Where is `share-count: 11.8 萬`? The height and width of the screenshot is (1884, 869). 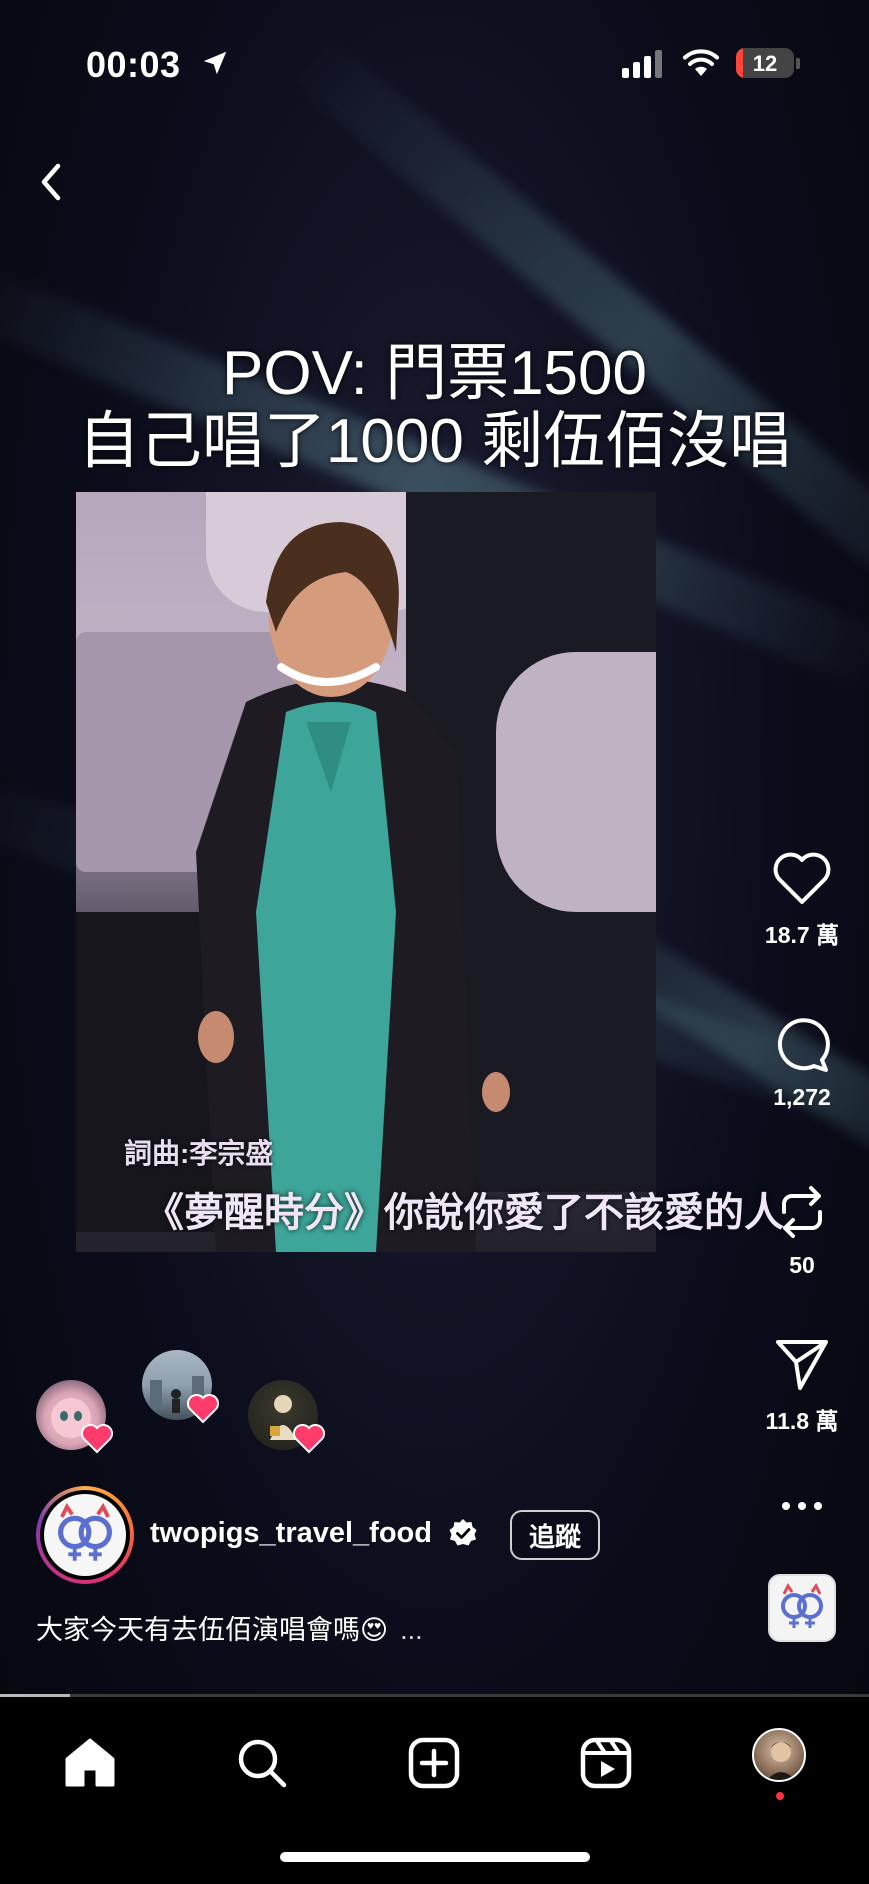 share-count: 11.8 萬 is located at coordinates (802, 1421).